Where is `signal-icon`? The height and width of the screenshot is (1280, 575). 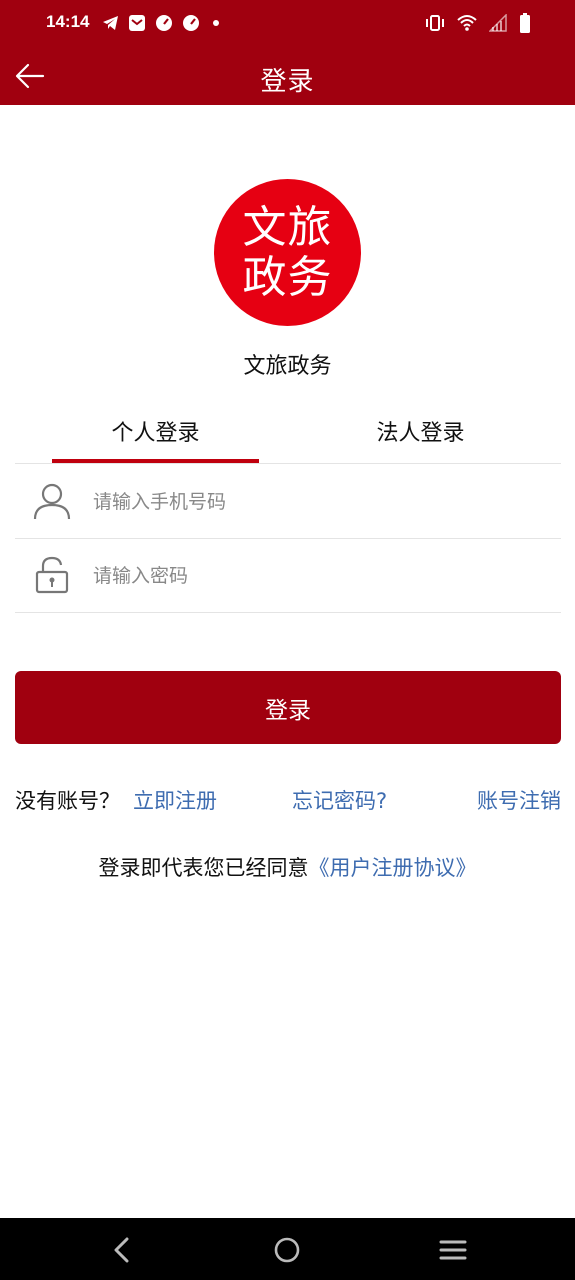 signal-icon is located at coordinates (497, 24).